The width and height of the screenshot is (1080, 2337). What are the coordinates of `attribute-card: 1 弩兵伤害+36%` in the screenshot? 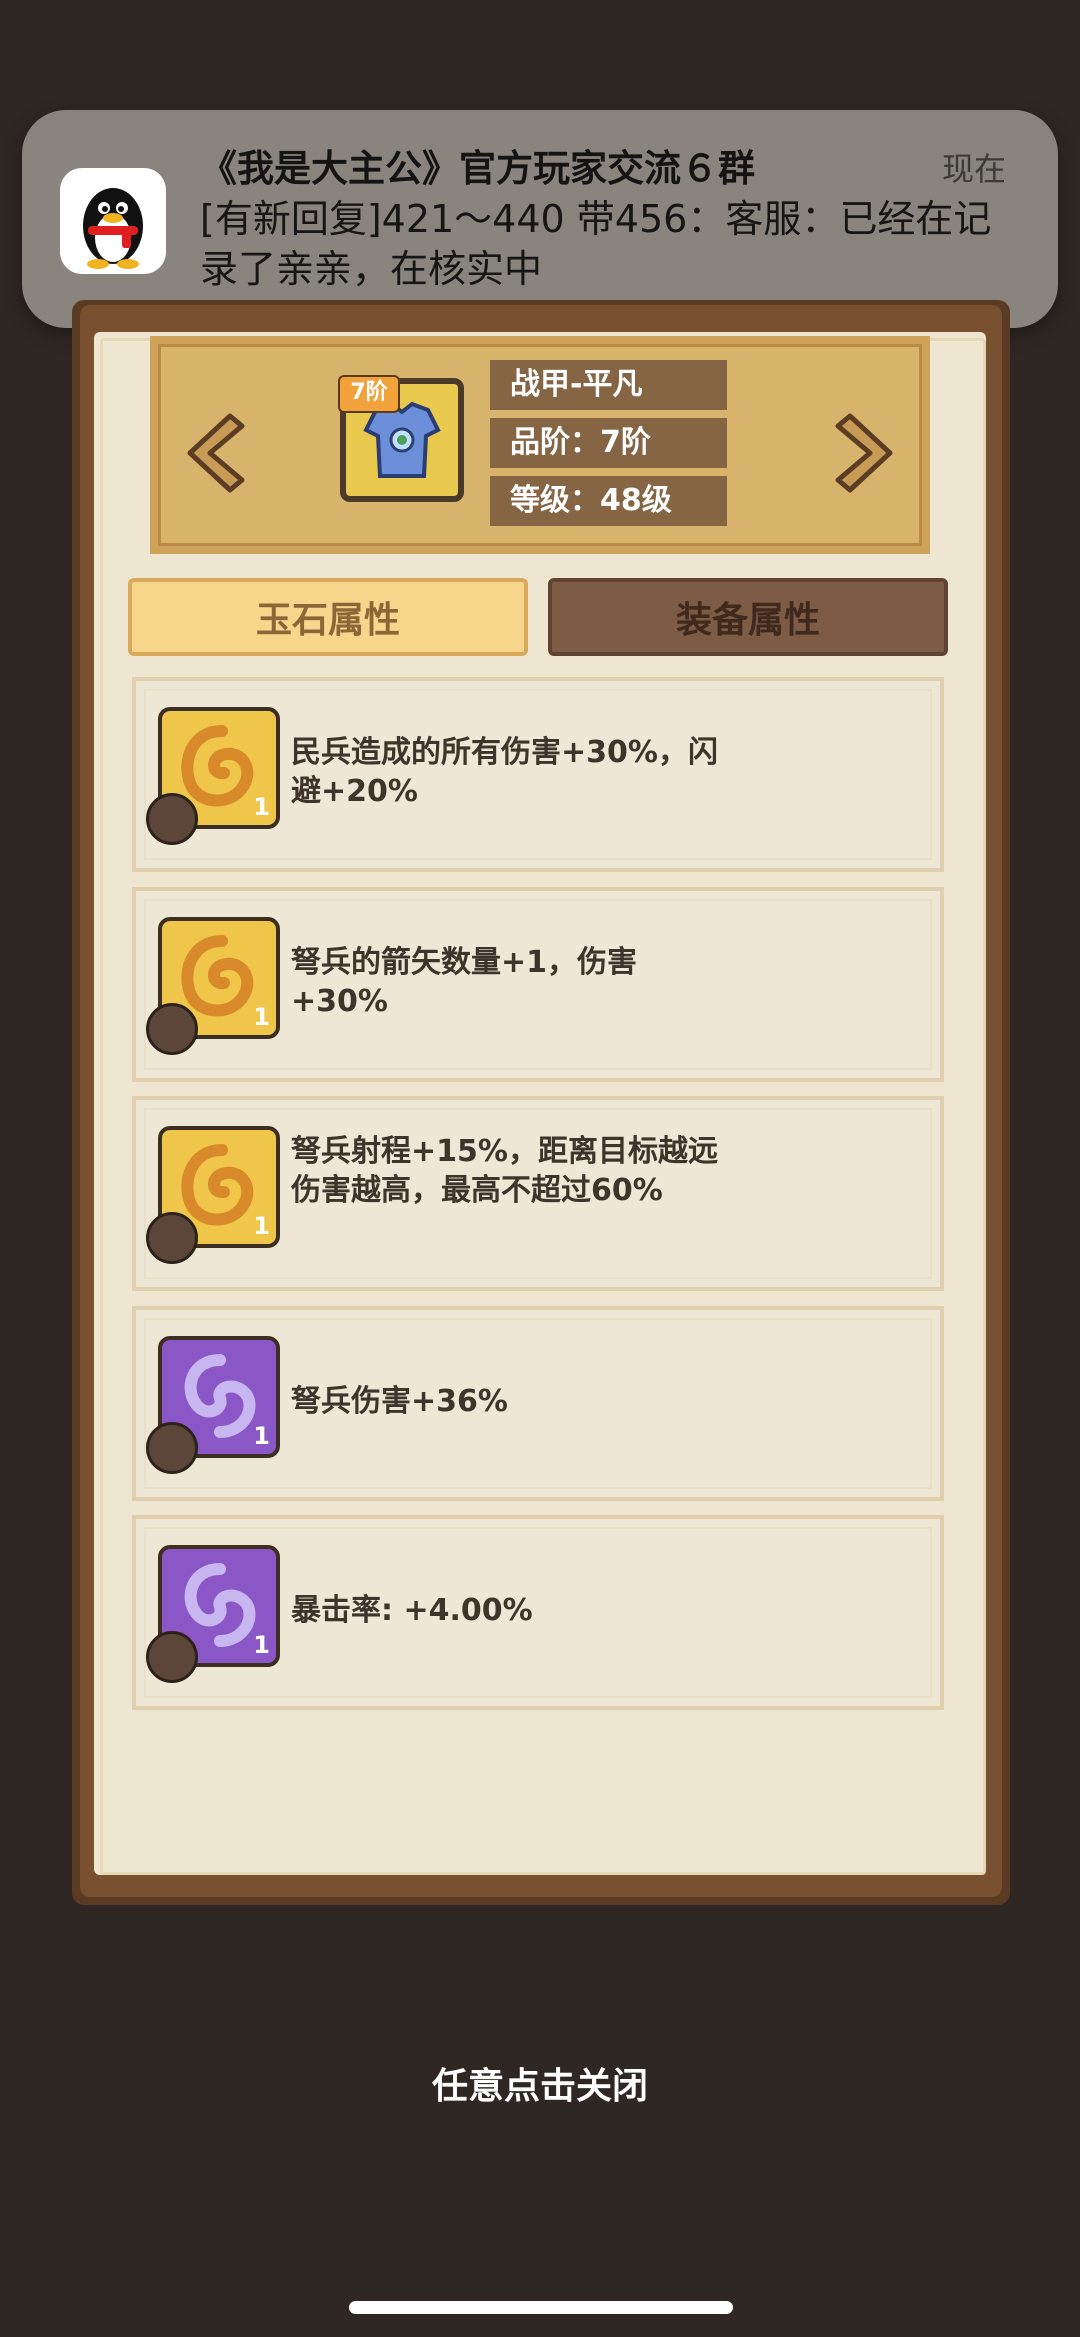 It's located at (538, 1403).